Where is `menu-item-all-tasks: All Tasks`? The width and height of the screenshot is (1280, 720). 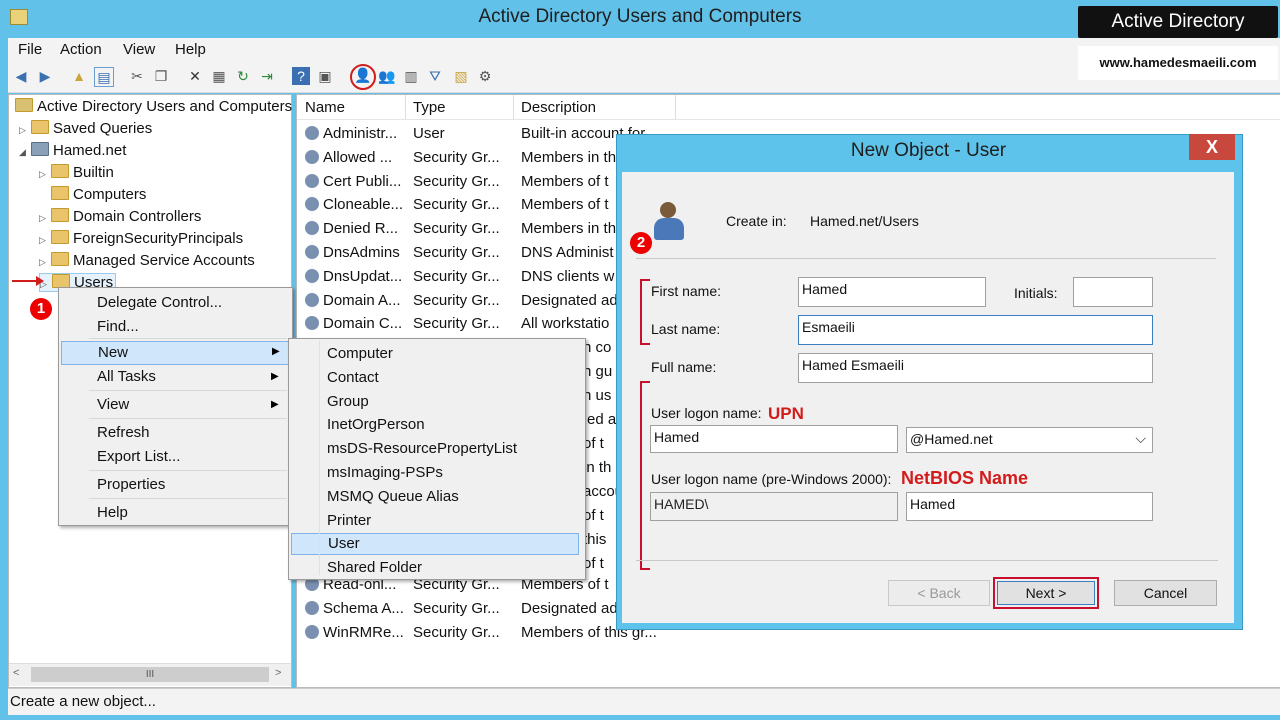
menu-item-all-tasks: All Tasks is located at coordinates (126, 376).